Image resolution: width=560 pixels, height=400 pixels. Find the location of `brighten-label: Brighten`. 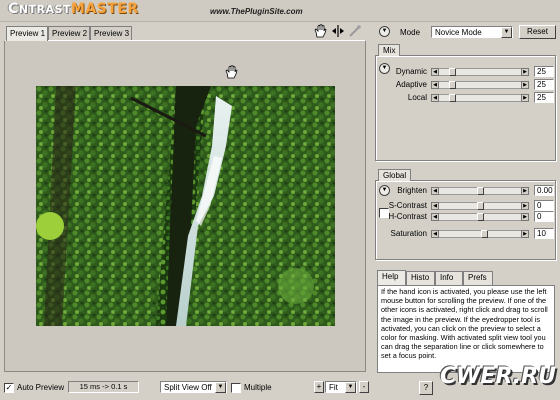

brighten-label: Brighten is located at coordinates (412, 190).